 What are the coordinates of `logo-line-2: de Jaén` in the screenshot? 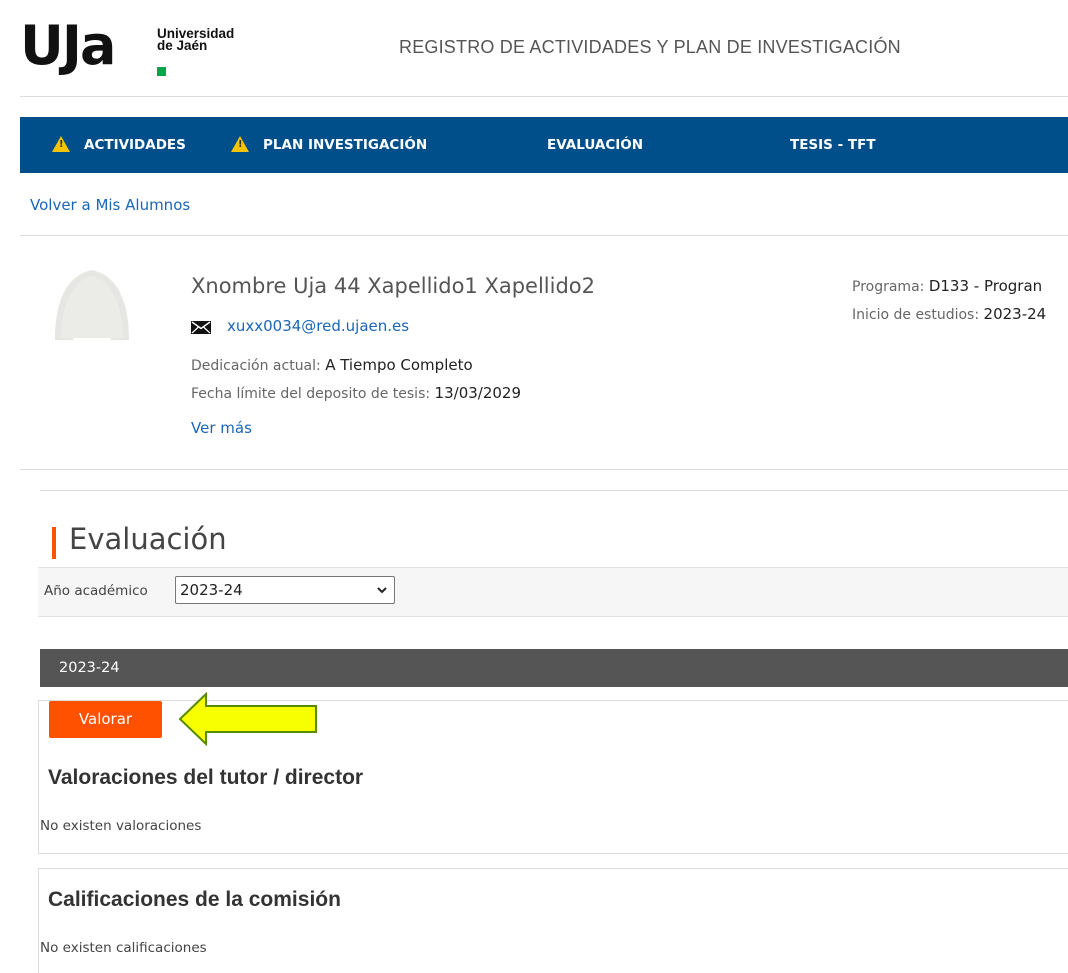 It's located at (182, 45).